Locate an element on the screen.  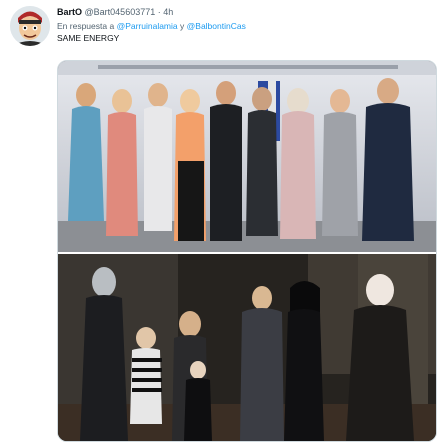
reply-join: y is located at coordinates (182, 26).